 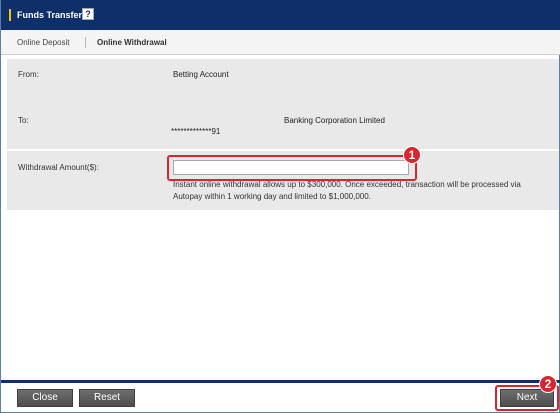 I want to click on title-accent-bar, so click(x=10, y=15).